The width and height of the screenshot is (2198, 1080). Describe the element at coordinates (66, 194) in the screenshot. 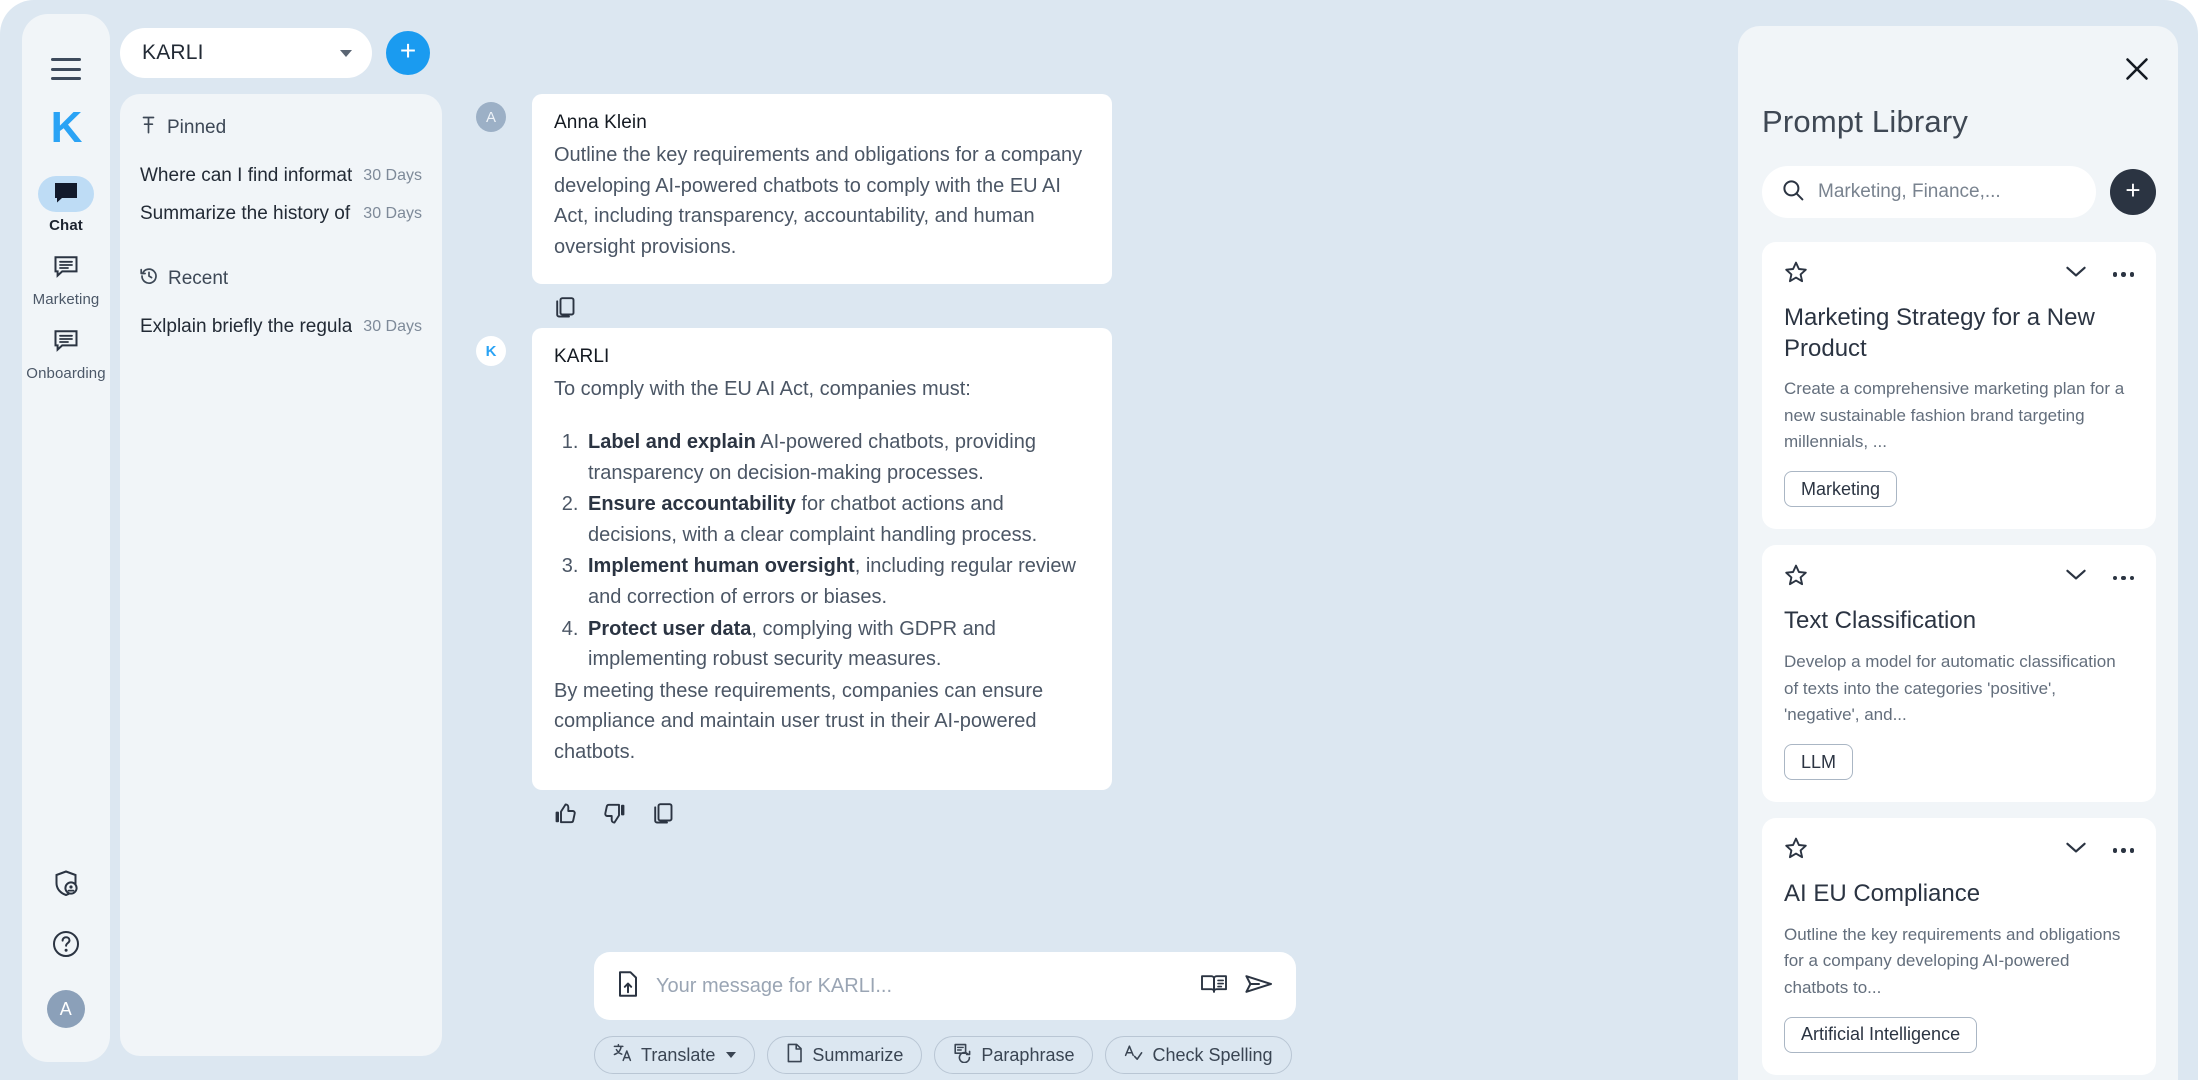

I see `chat-bubble-icon` at that location.